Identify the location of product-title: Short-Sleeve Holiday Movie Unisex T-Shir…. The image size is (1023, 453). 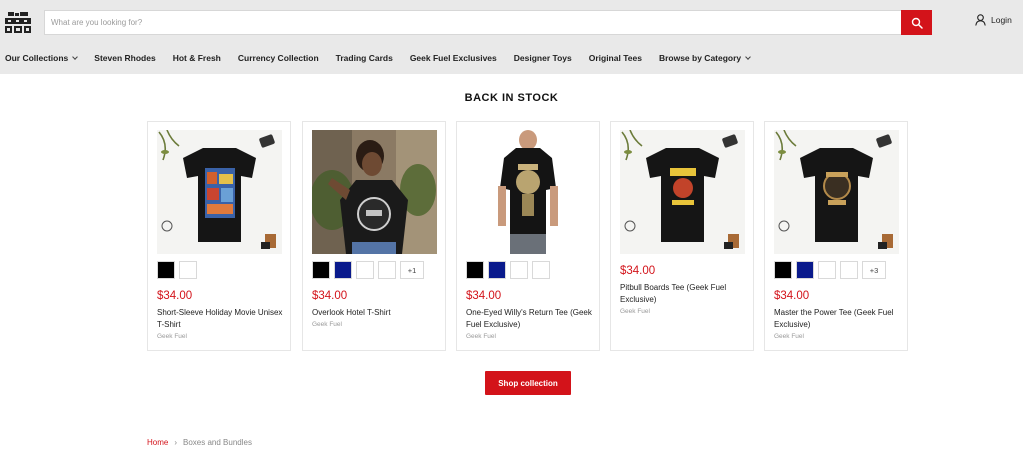
(221, 319).